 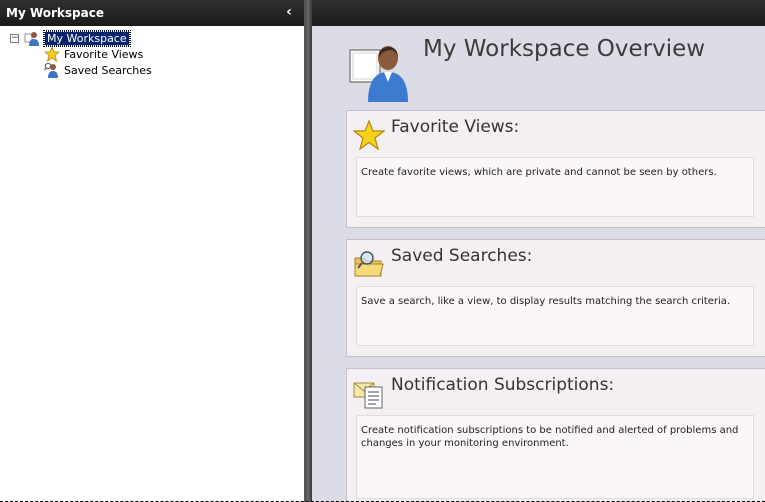 I want to click on minus-icon: −, so click(x=15, y=38).